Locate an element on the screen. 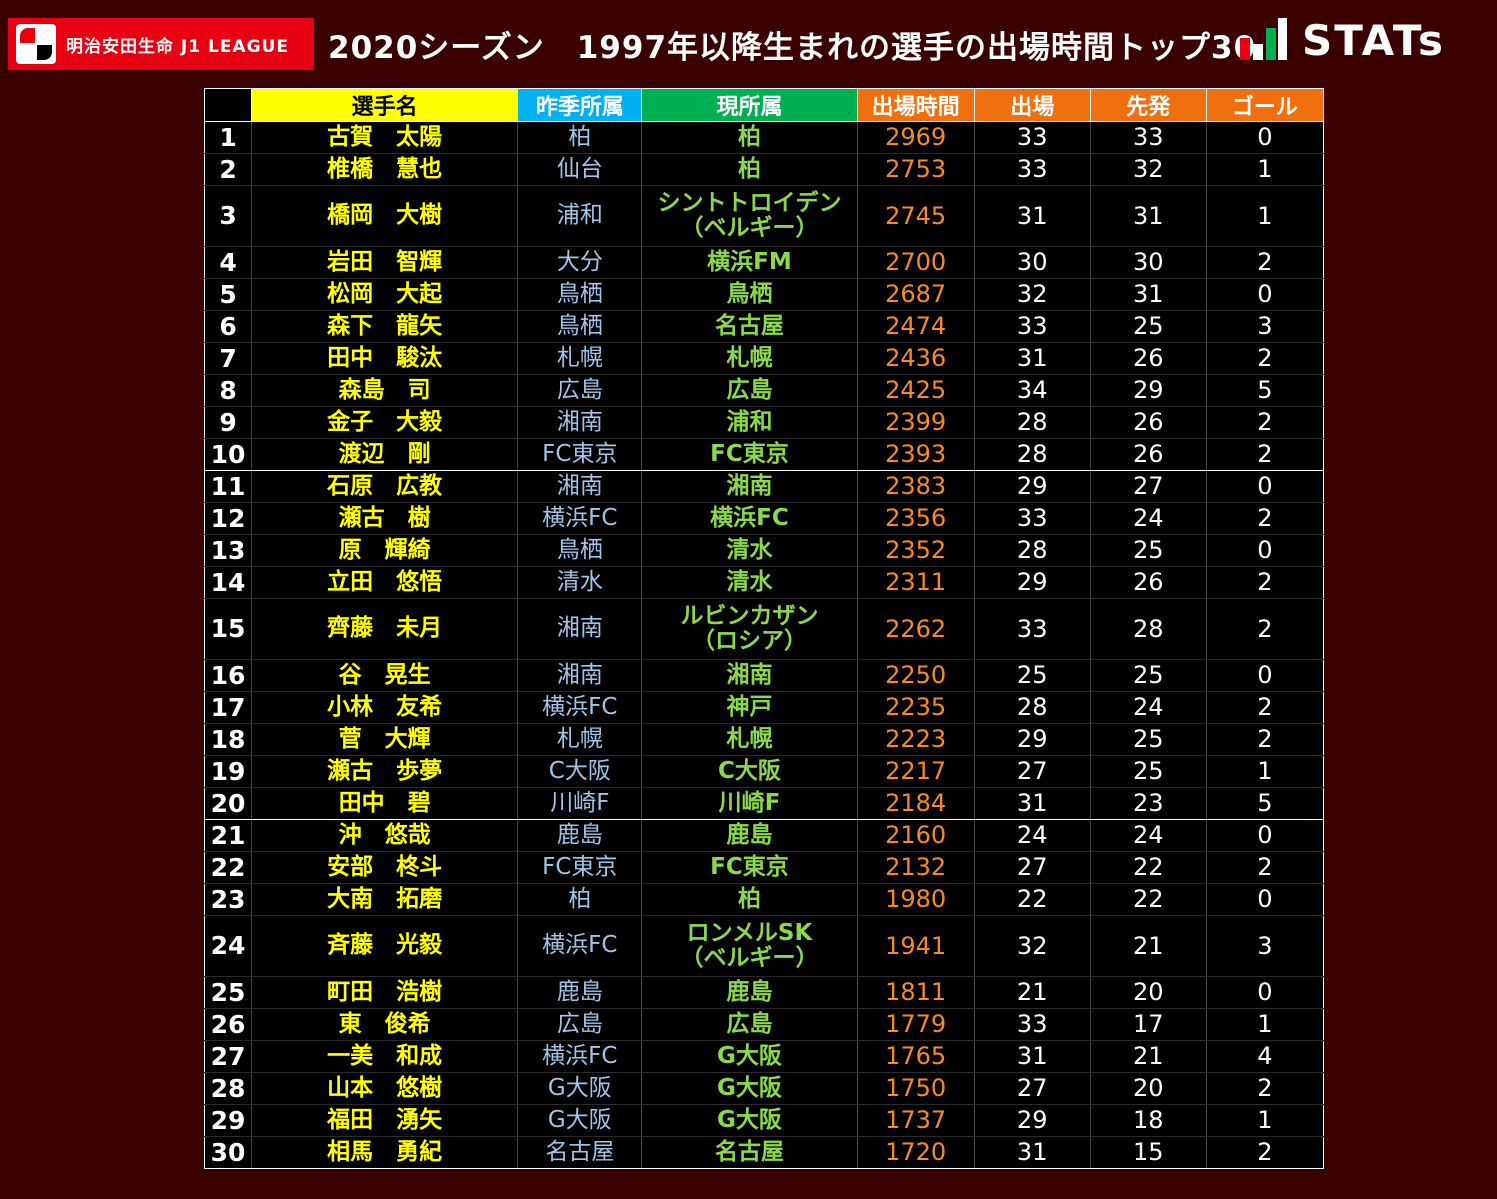 This screenshot has width=1497, height=1199. header-player-name: 選手名 is located at coordinates (385, 105).